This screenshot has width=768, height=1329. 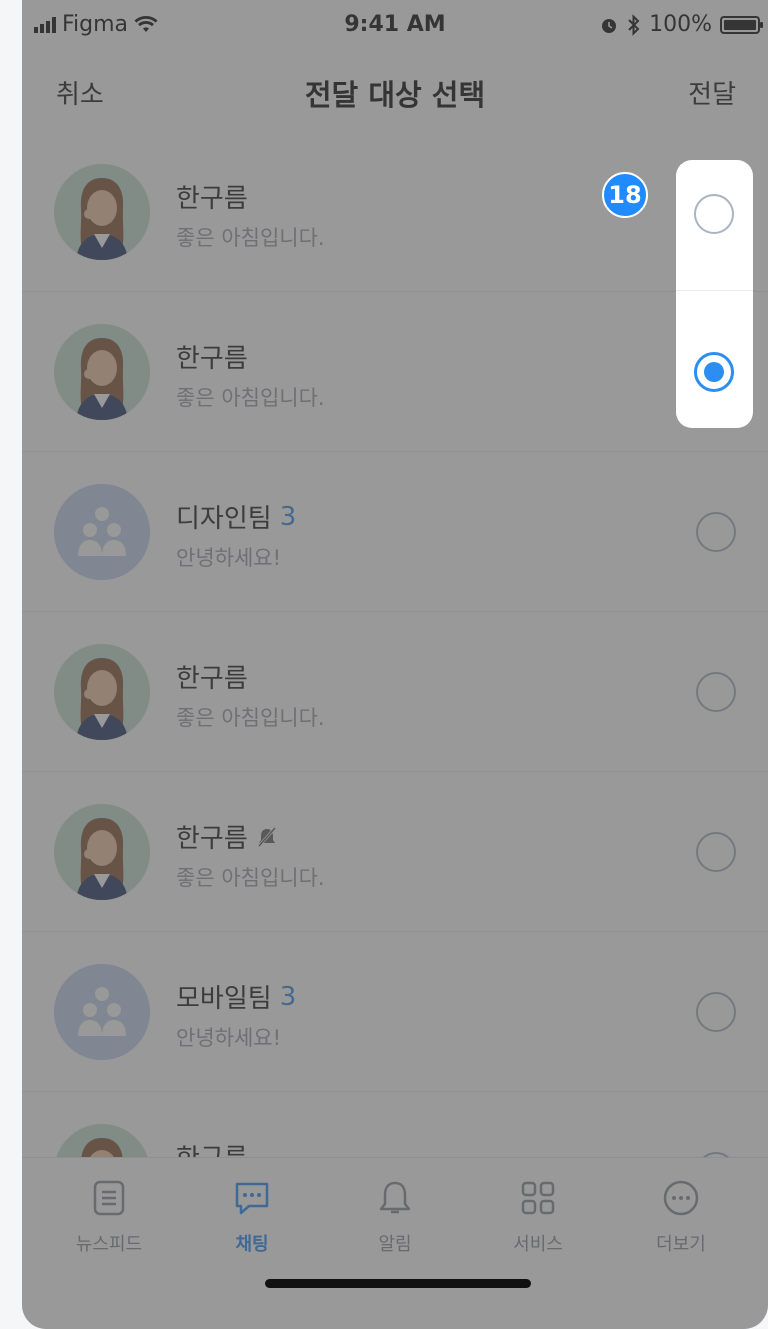 I want to click on nav-header: 취소 전달 대상 선택 전달, so click(x=395, y=90).